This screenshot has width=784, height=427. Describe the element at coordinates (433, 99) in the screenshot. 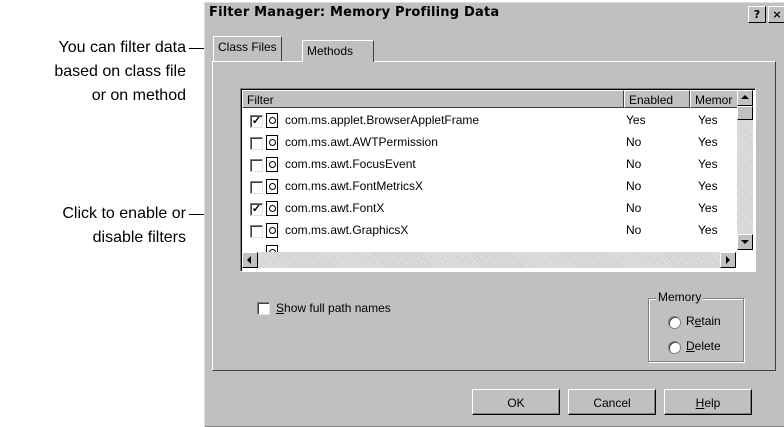

I see `column-header-filter: Filter` at that location.